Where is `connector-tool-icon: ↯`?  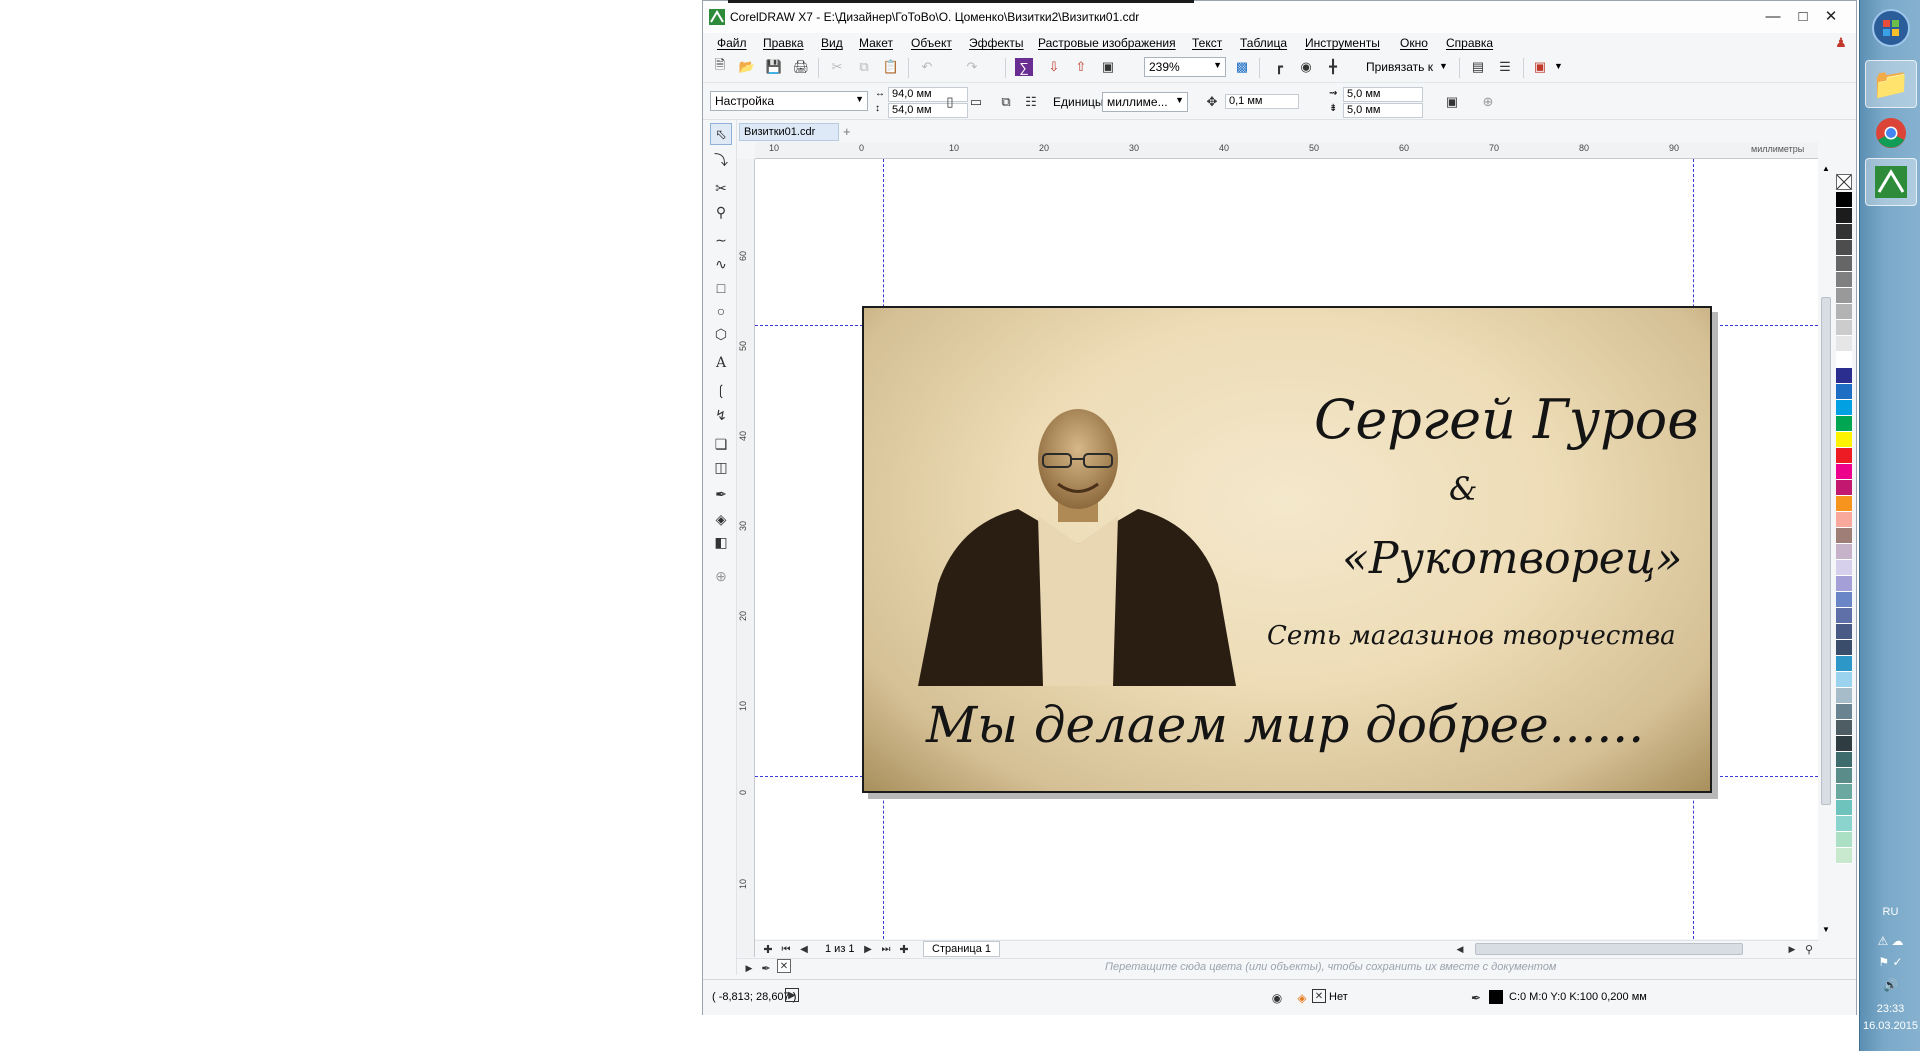 connector-tool-icon: ↯ is located at coordinates (721, 415).